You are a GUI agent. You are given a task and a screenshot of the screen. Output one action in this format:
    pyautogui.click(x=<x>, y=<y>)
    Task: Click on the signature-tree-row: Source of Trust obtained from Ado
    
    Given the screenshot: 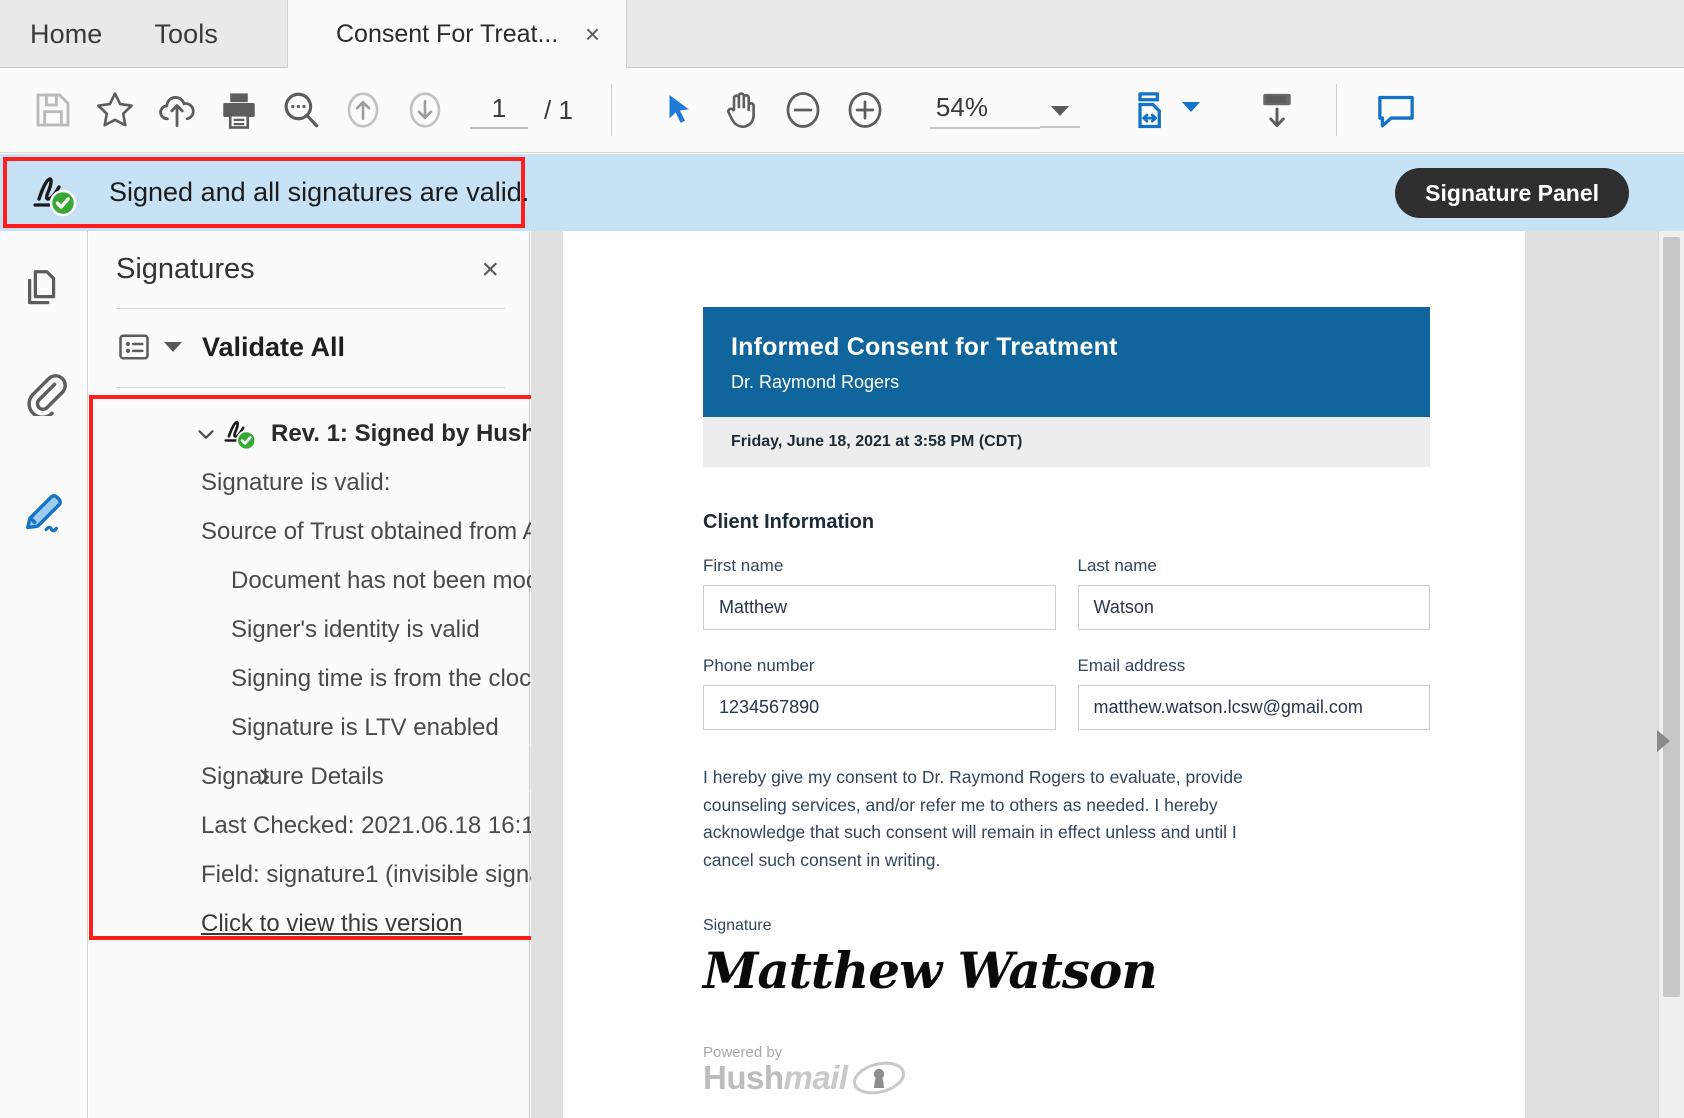 What is the action you would take?
    pyautogui.click(x=327, y=531)
    